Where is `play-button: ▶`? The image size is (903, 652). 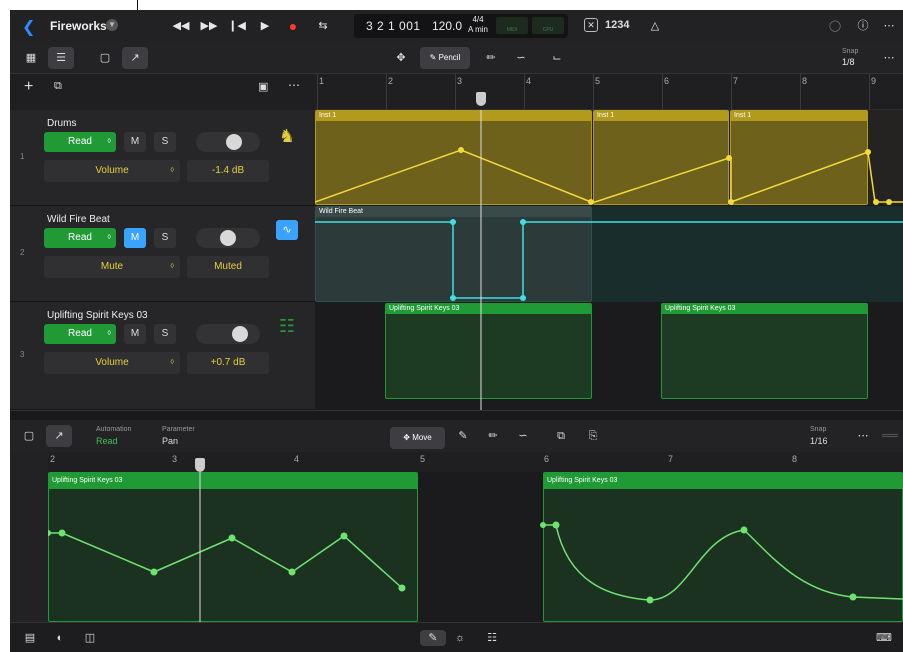
play-button: ▶ is located at coordinates (265, 26).